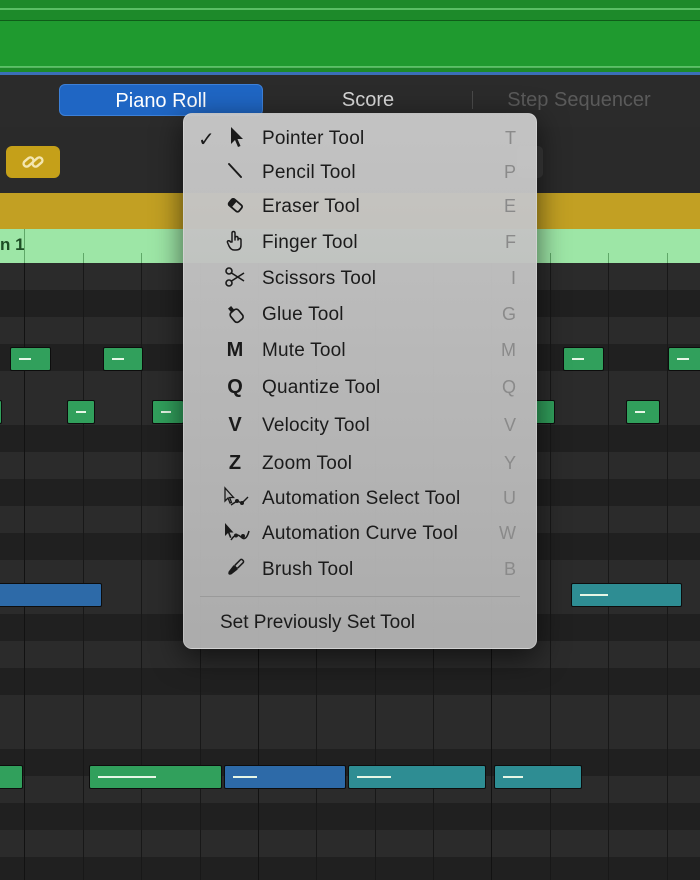 This screenshot has height=880, width=700. Describe the element at coordinates (317, 623) in the screenshot. I see `menu-item-set-previously-set-tool: Set Previously Set Tool` at that location.